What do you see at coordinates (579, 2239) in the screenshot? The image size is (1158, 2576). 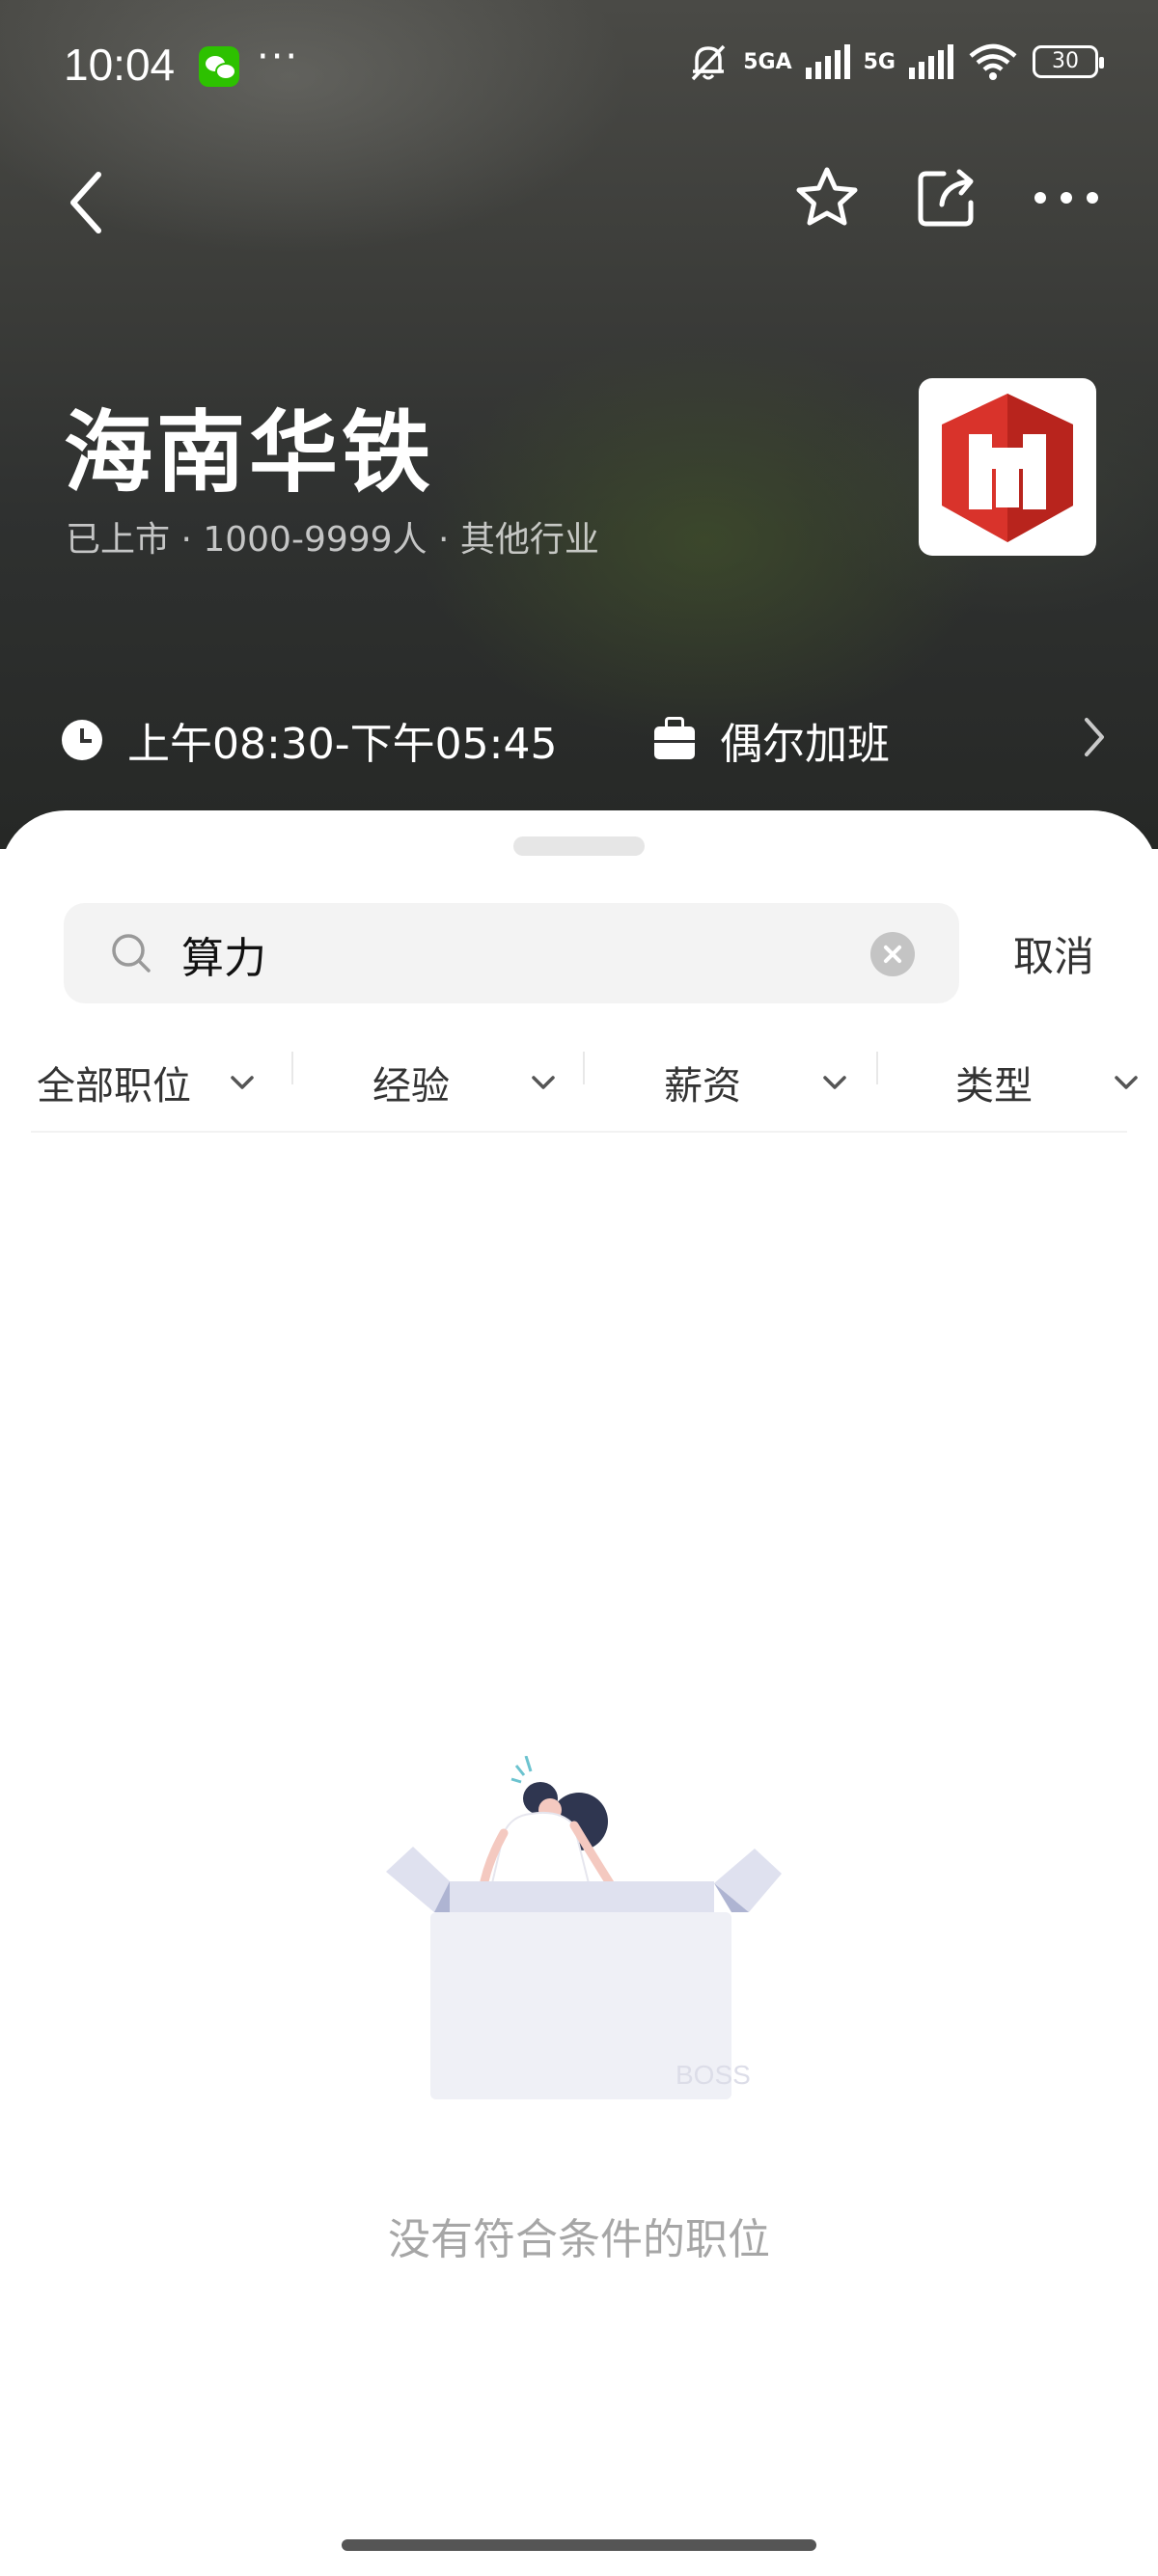 I see `empty-state-message: 没有符合条件的职位` at bounding box center [579, 2239].